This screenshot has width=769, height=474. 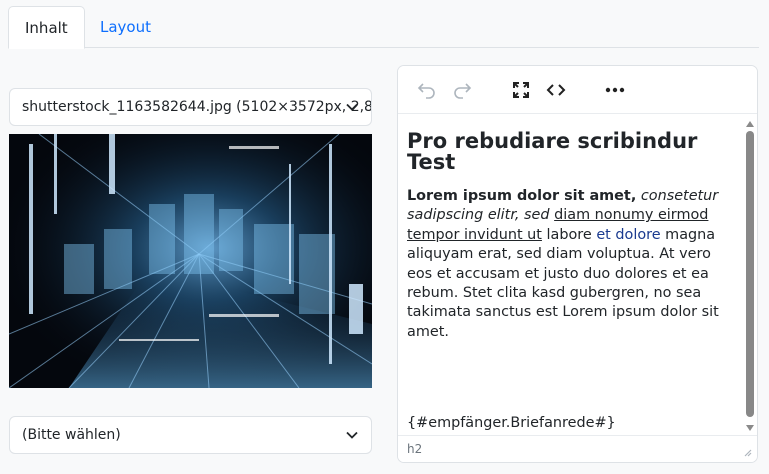 I want to click on scroll-down-icon, so click(x=750, y=428).